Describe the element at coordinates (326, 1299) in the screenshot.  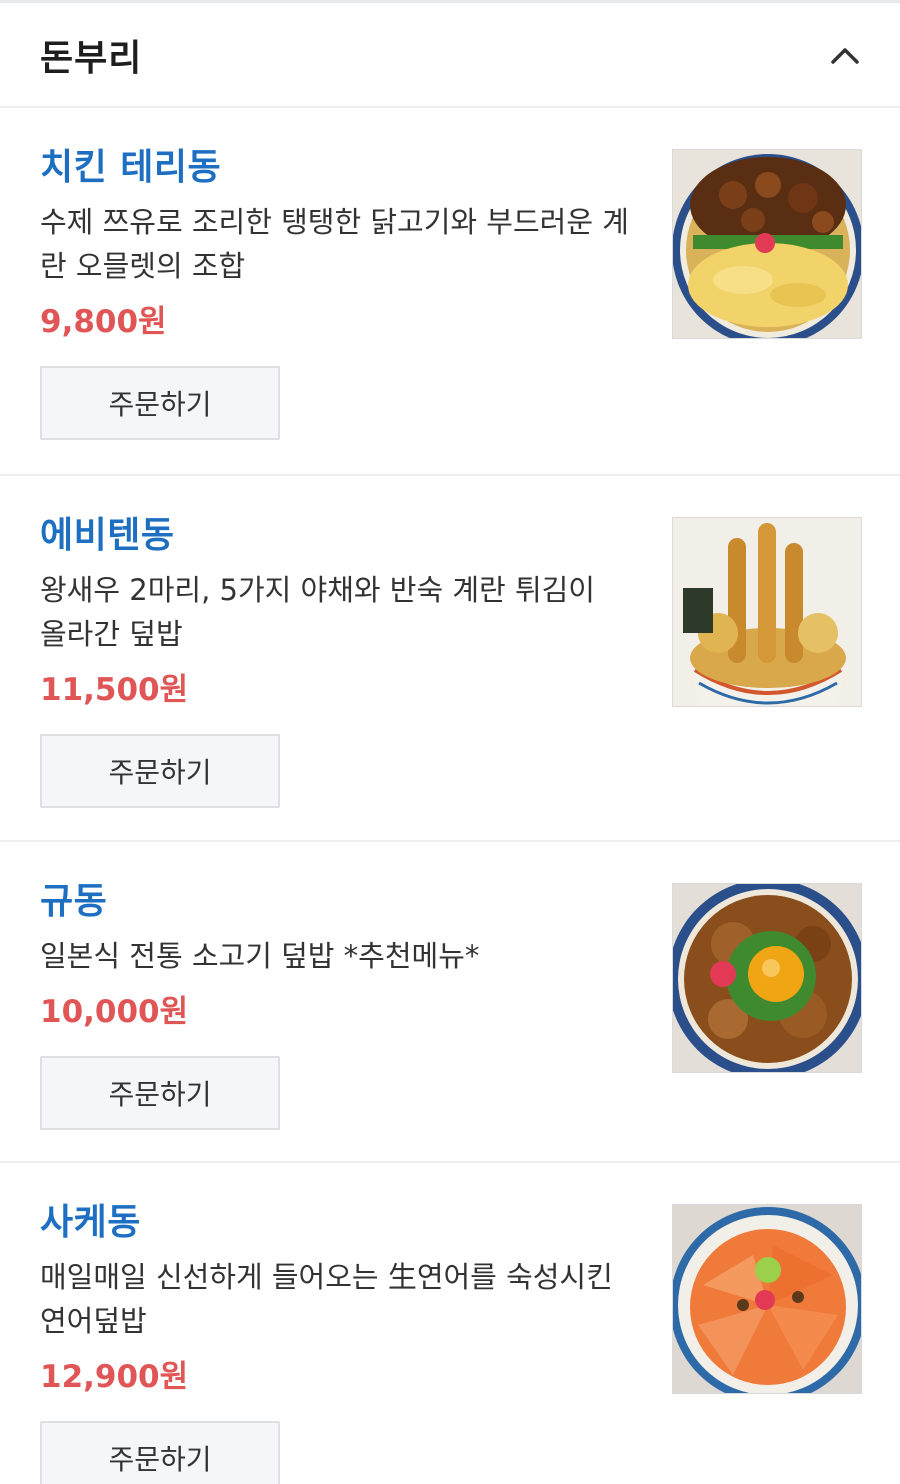
I see `menu-item-description: 매일매일 신선하게 들어오는 生연어를 숙성시킨 연어덮밥` at that location.